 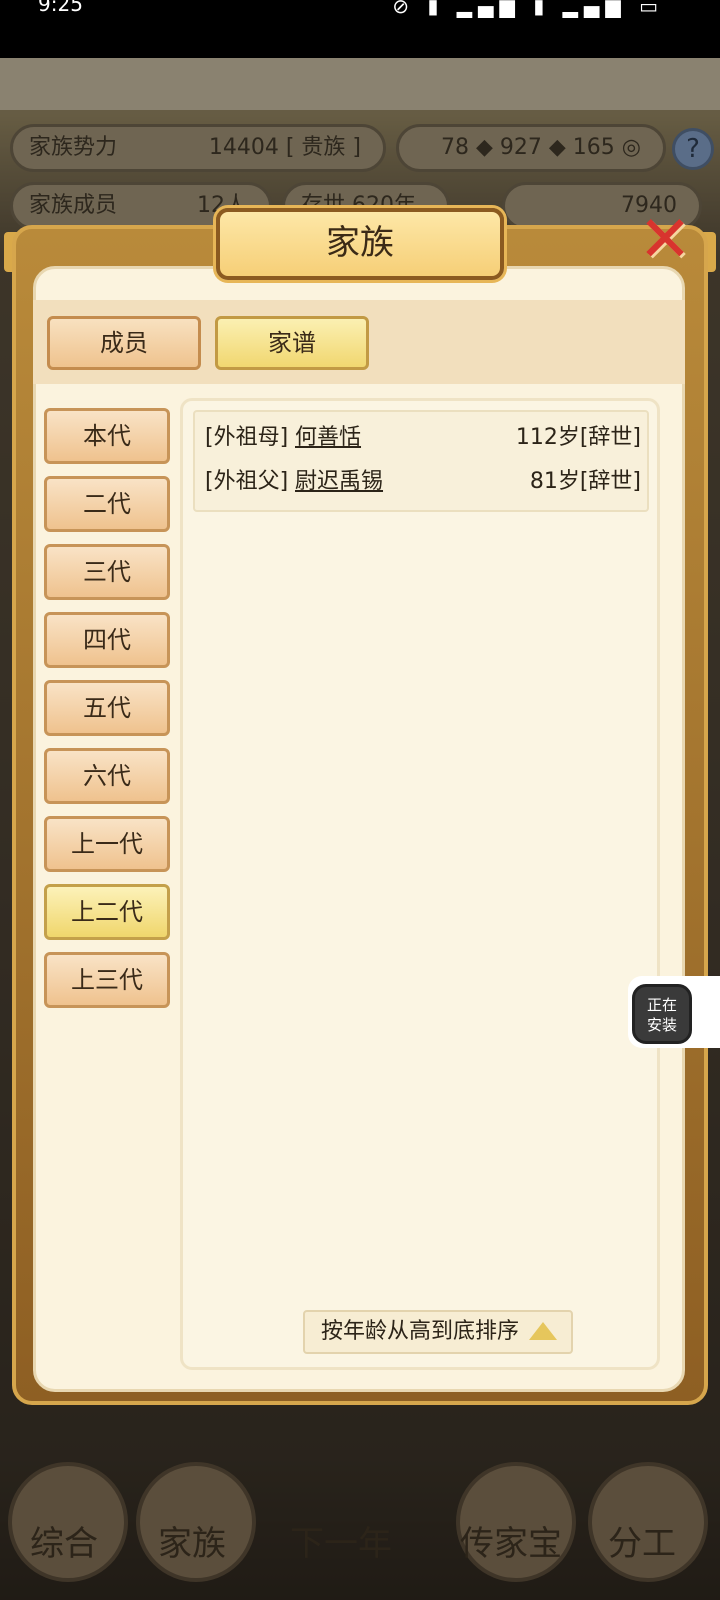 What do you see at coordinates (543, 1331) in the screenshot?
I see `triangle-up-icon` at bounding box center [543, 1331].